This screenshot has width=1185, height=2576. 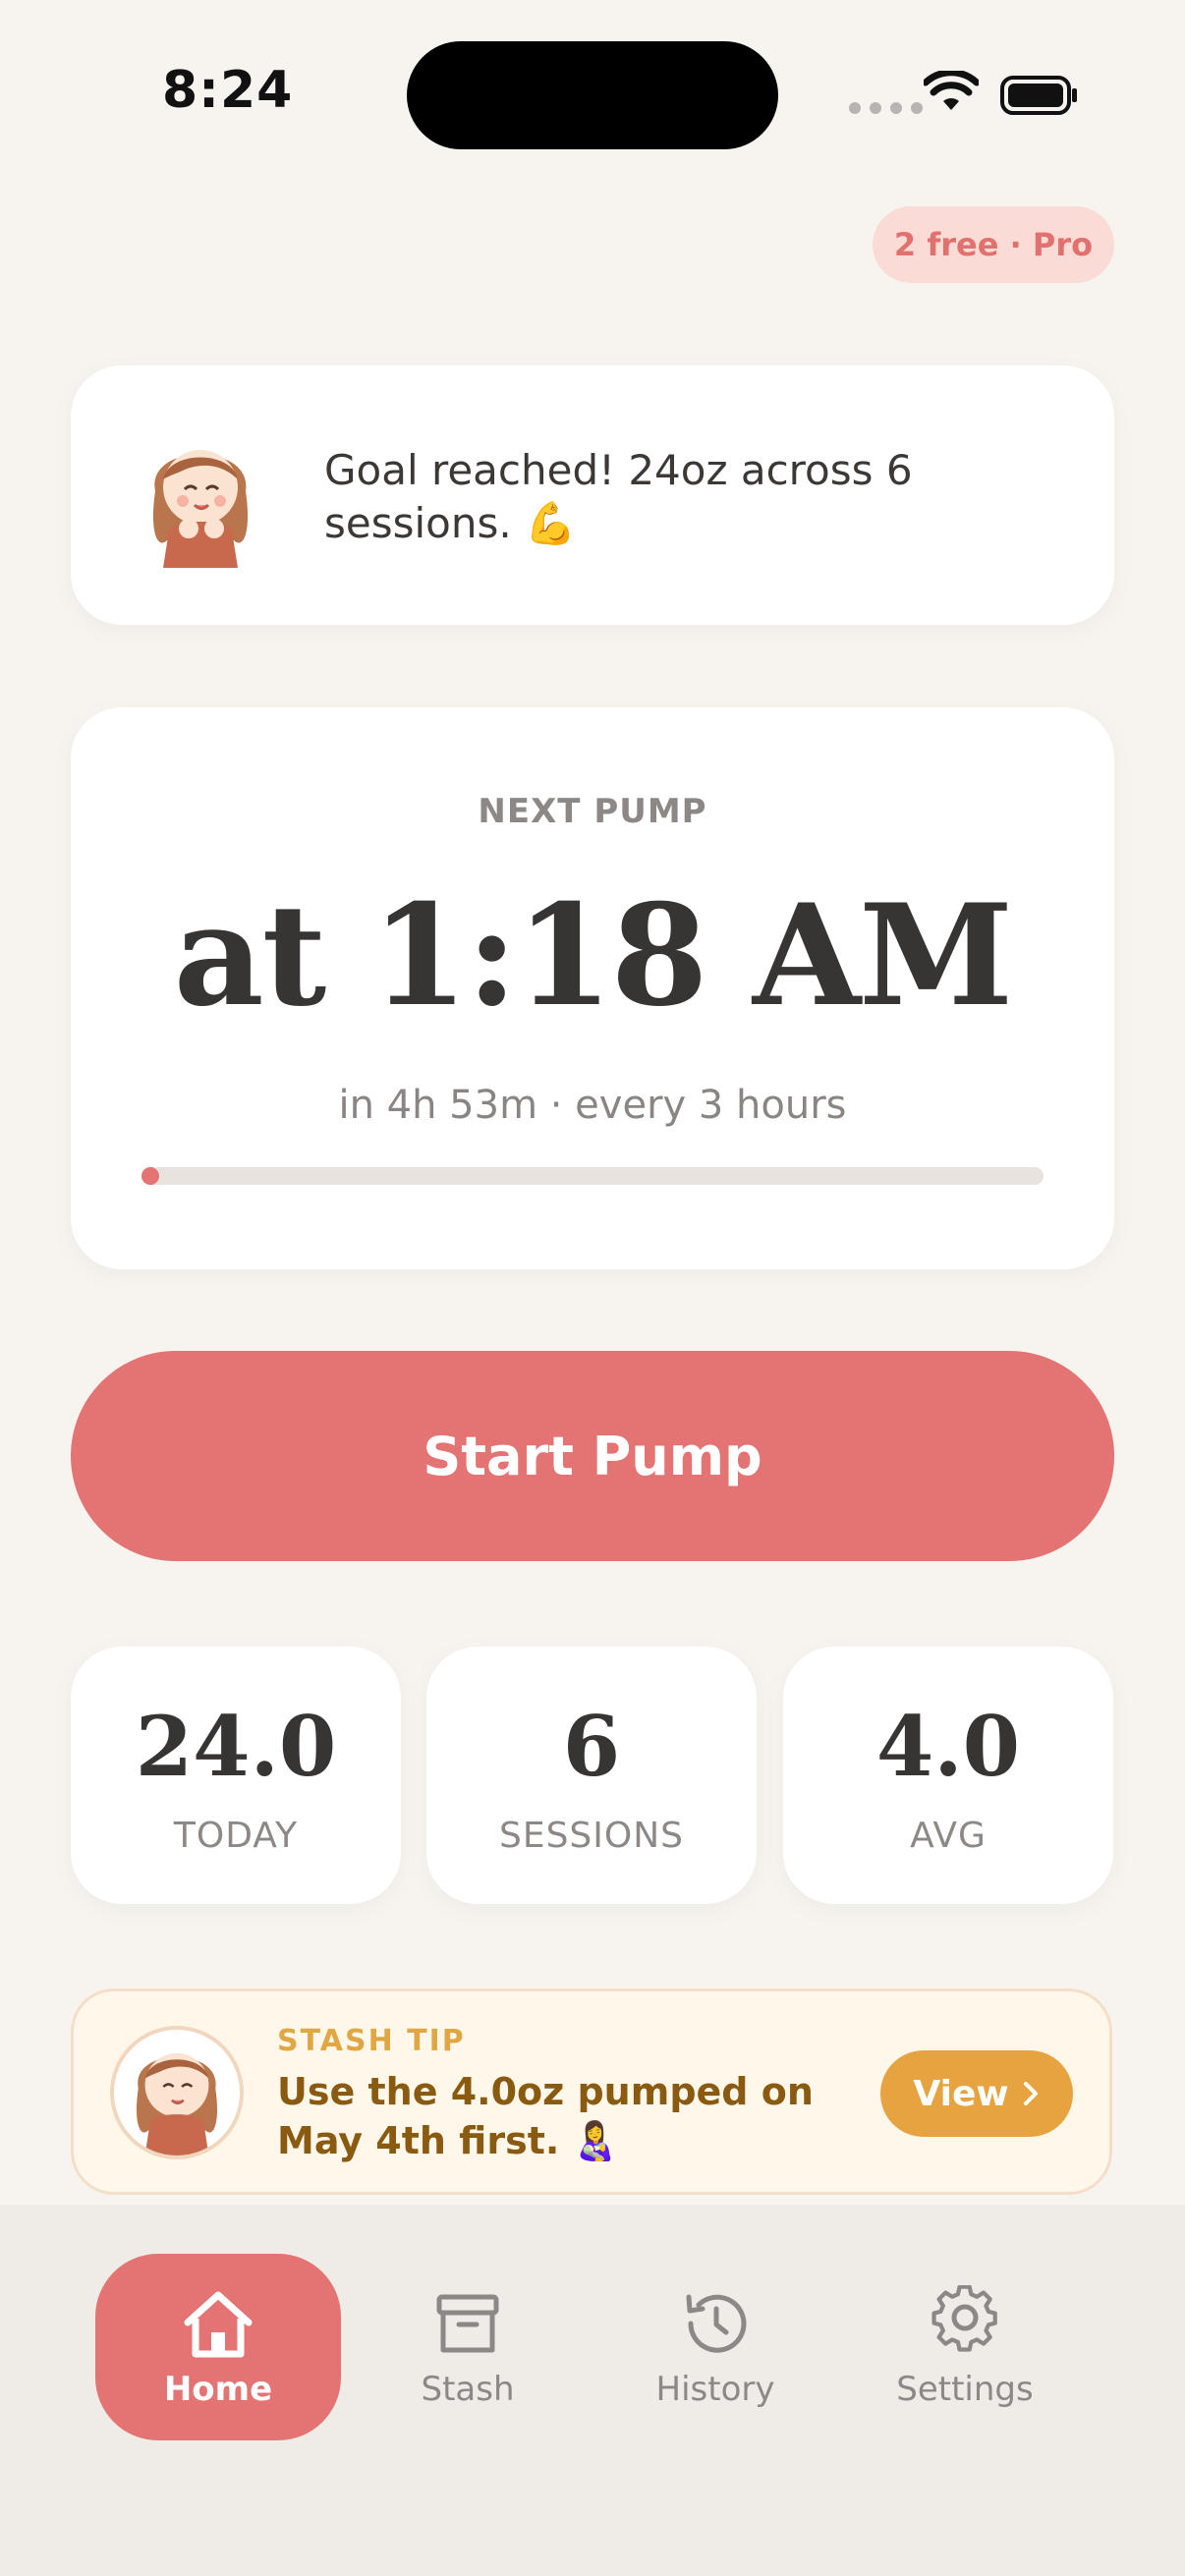 I want to click on tab-label: Settings, so click(x=965, y=2389).